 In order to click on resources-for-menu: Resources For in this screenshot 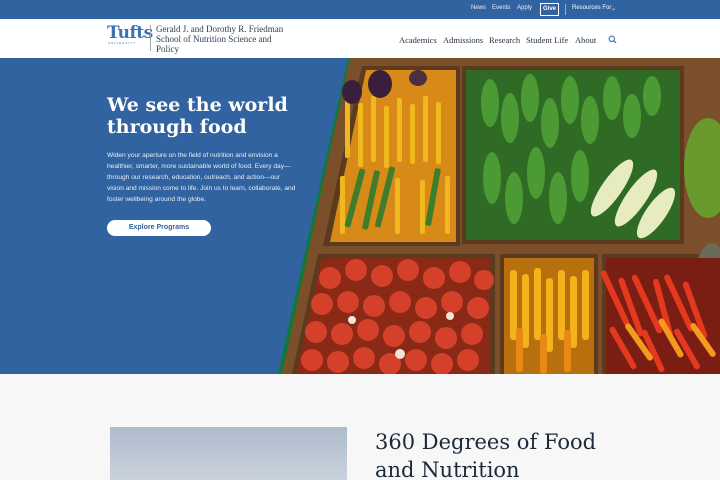, I will do `click(591, 8)`.